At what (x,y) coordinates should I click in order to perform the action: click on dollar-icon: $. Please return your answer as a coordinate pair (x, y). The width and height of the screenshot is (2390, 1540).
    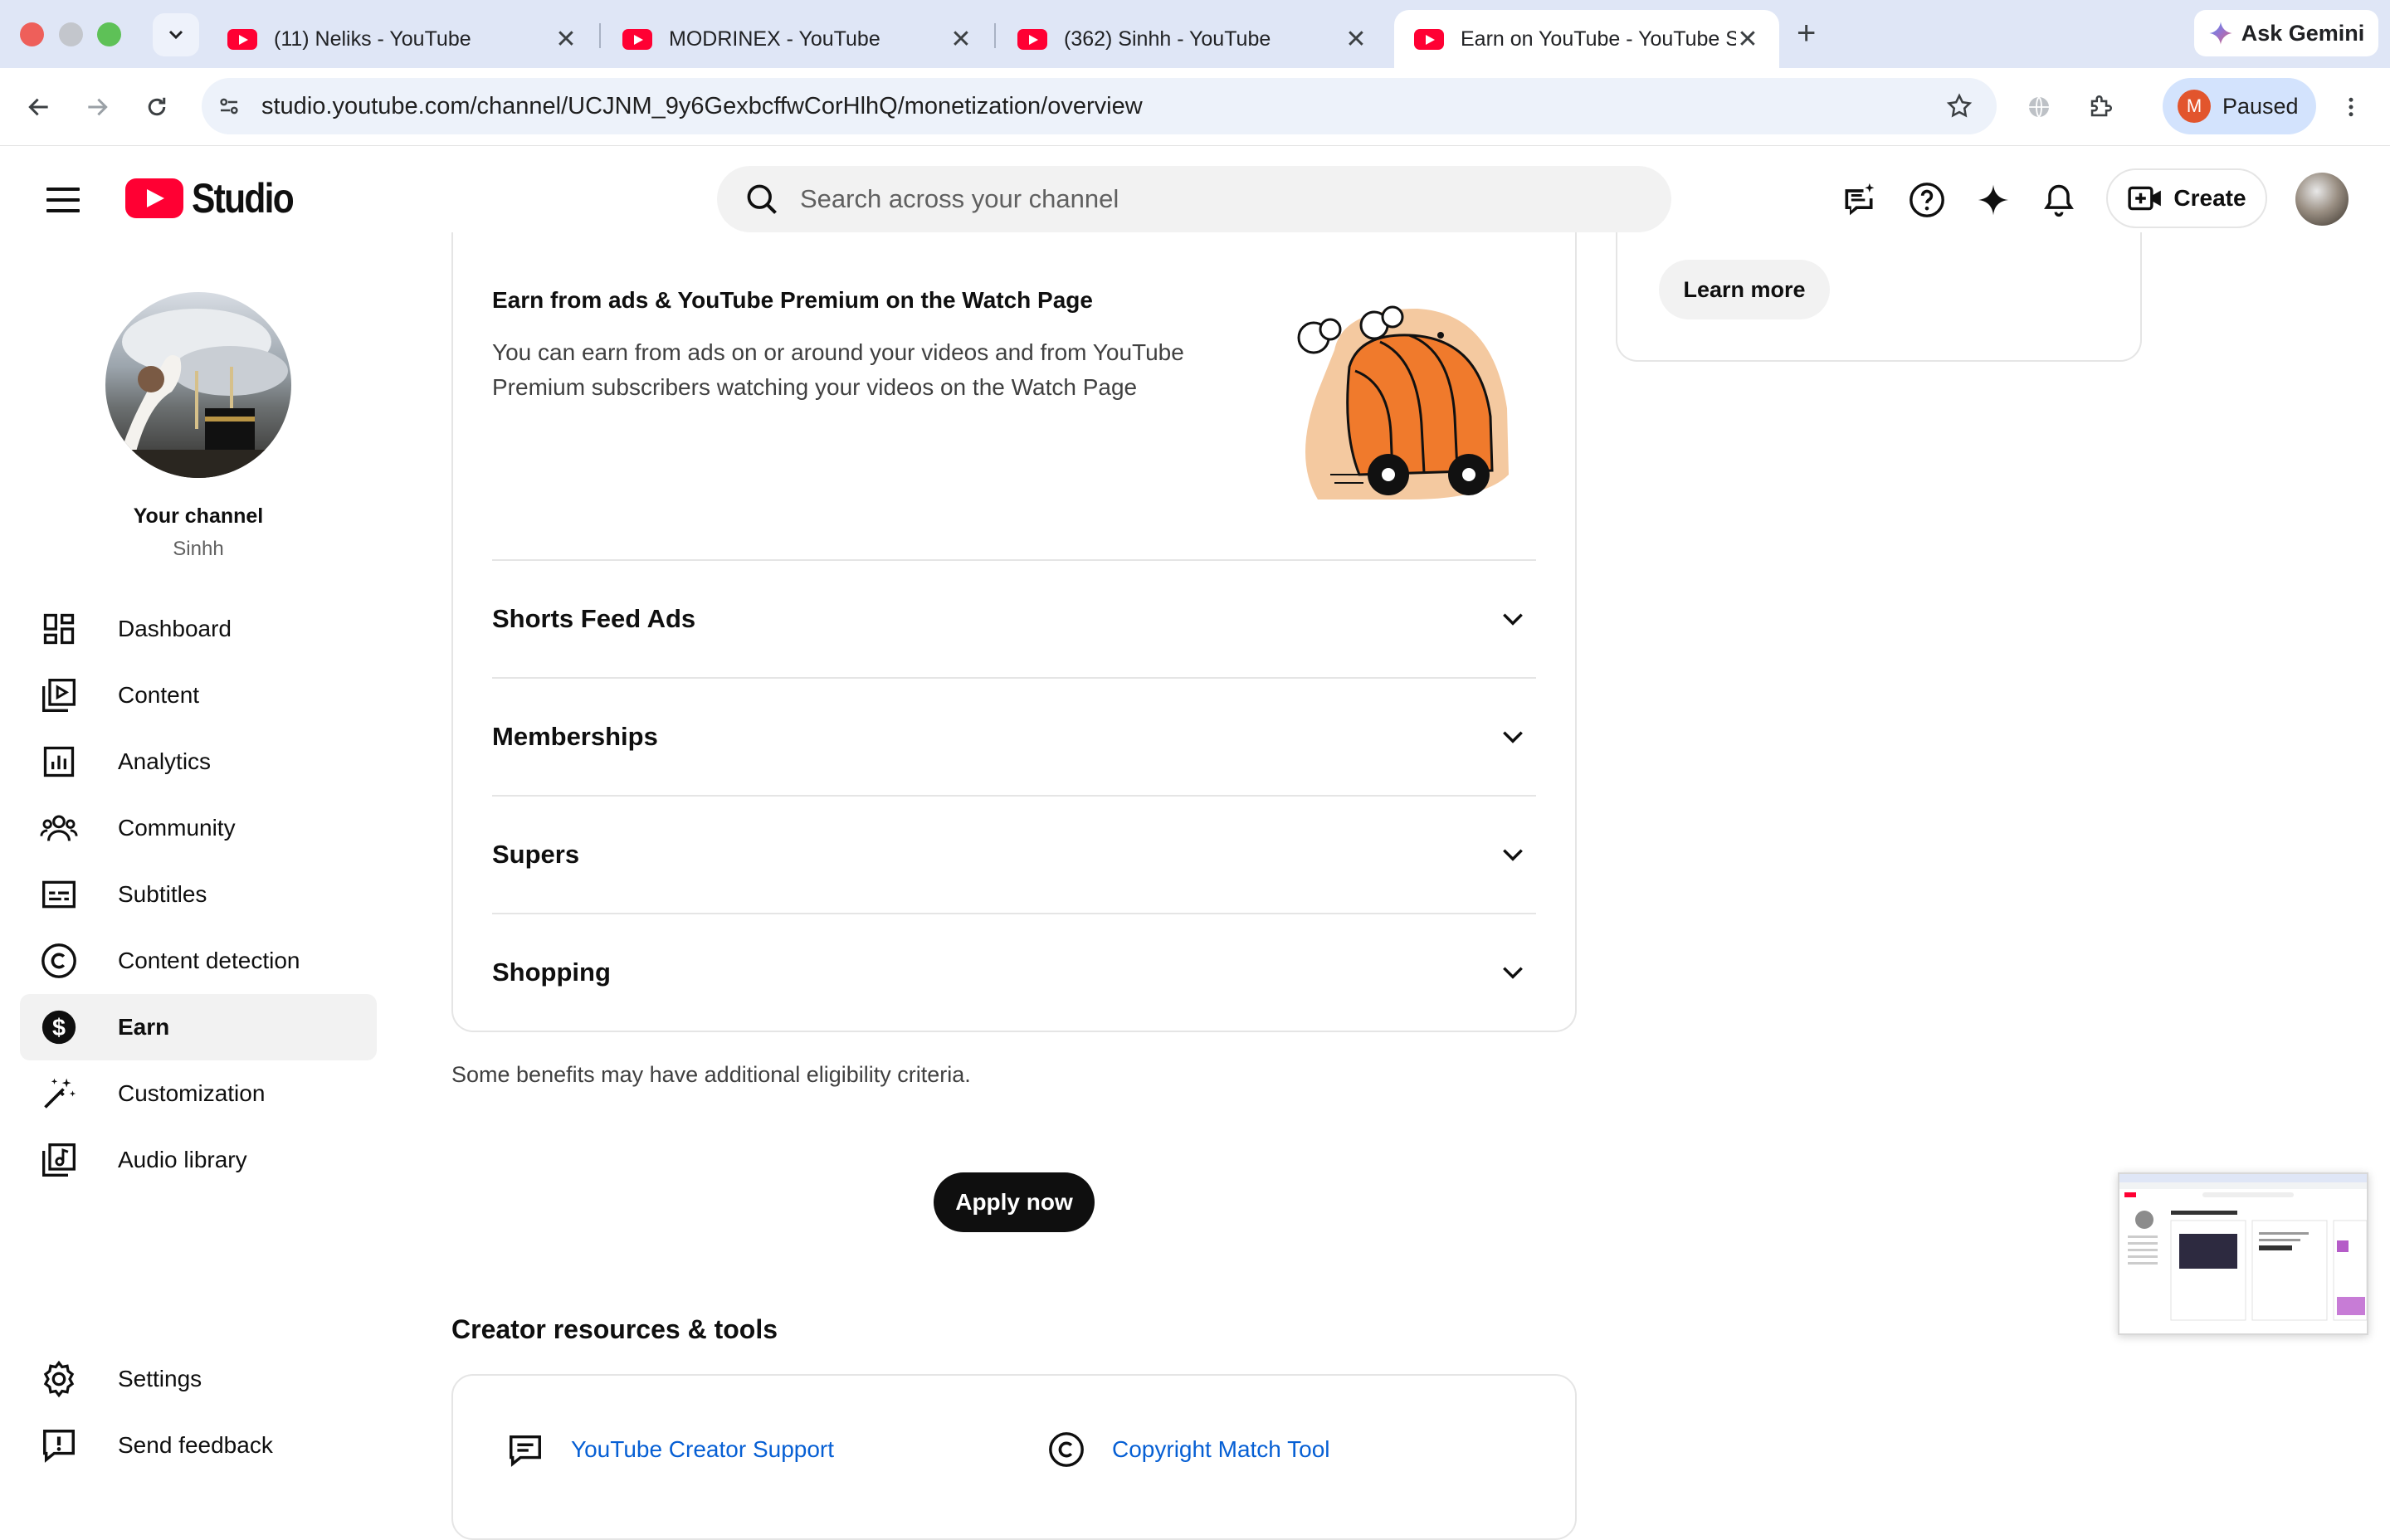
    Looking at the image, I should click on (59, 1027).